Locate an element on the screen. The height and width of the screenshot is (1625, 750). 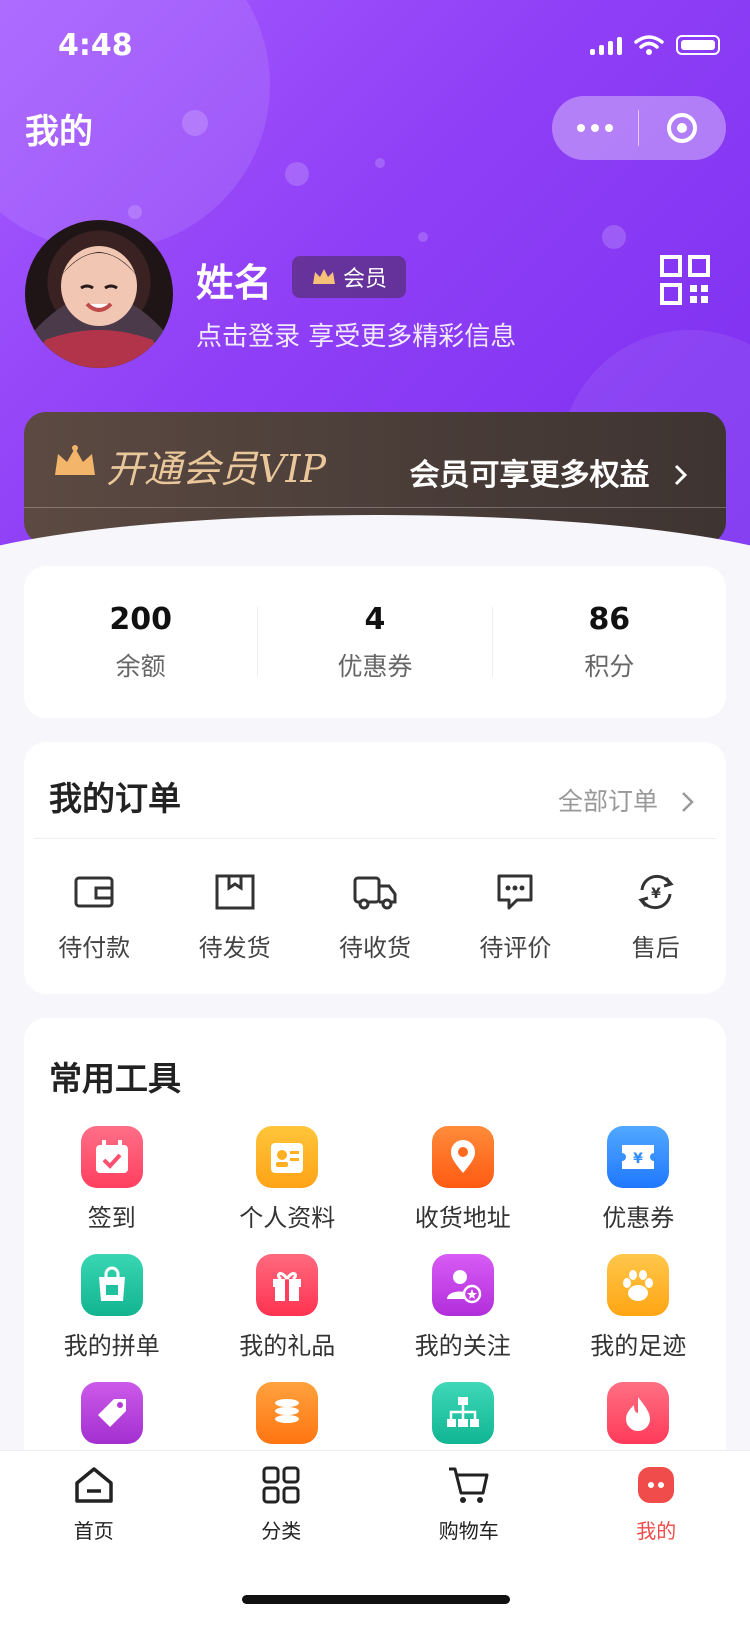
cart-icon is located at coordinates (469, 1485).